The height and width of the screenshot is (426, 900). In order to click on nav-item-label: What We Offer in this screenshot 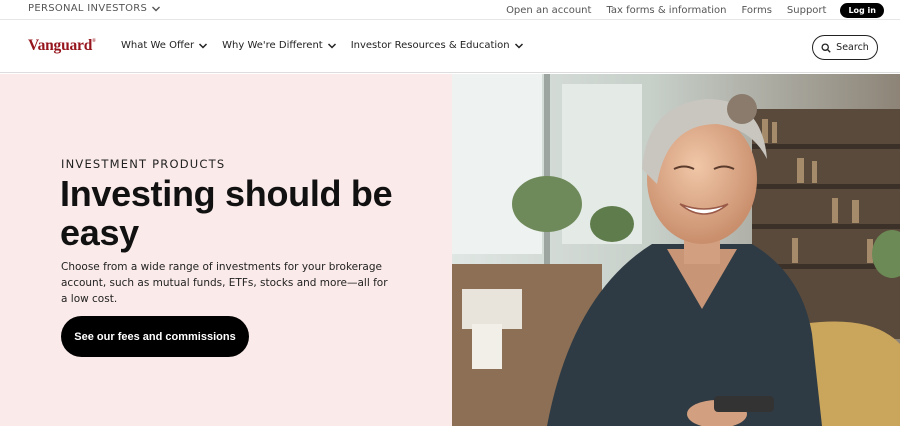, I will do `click(158, 45)`.